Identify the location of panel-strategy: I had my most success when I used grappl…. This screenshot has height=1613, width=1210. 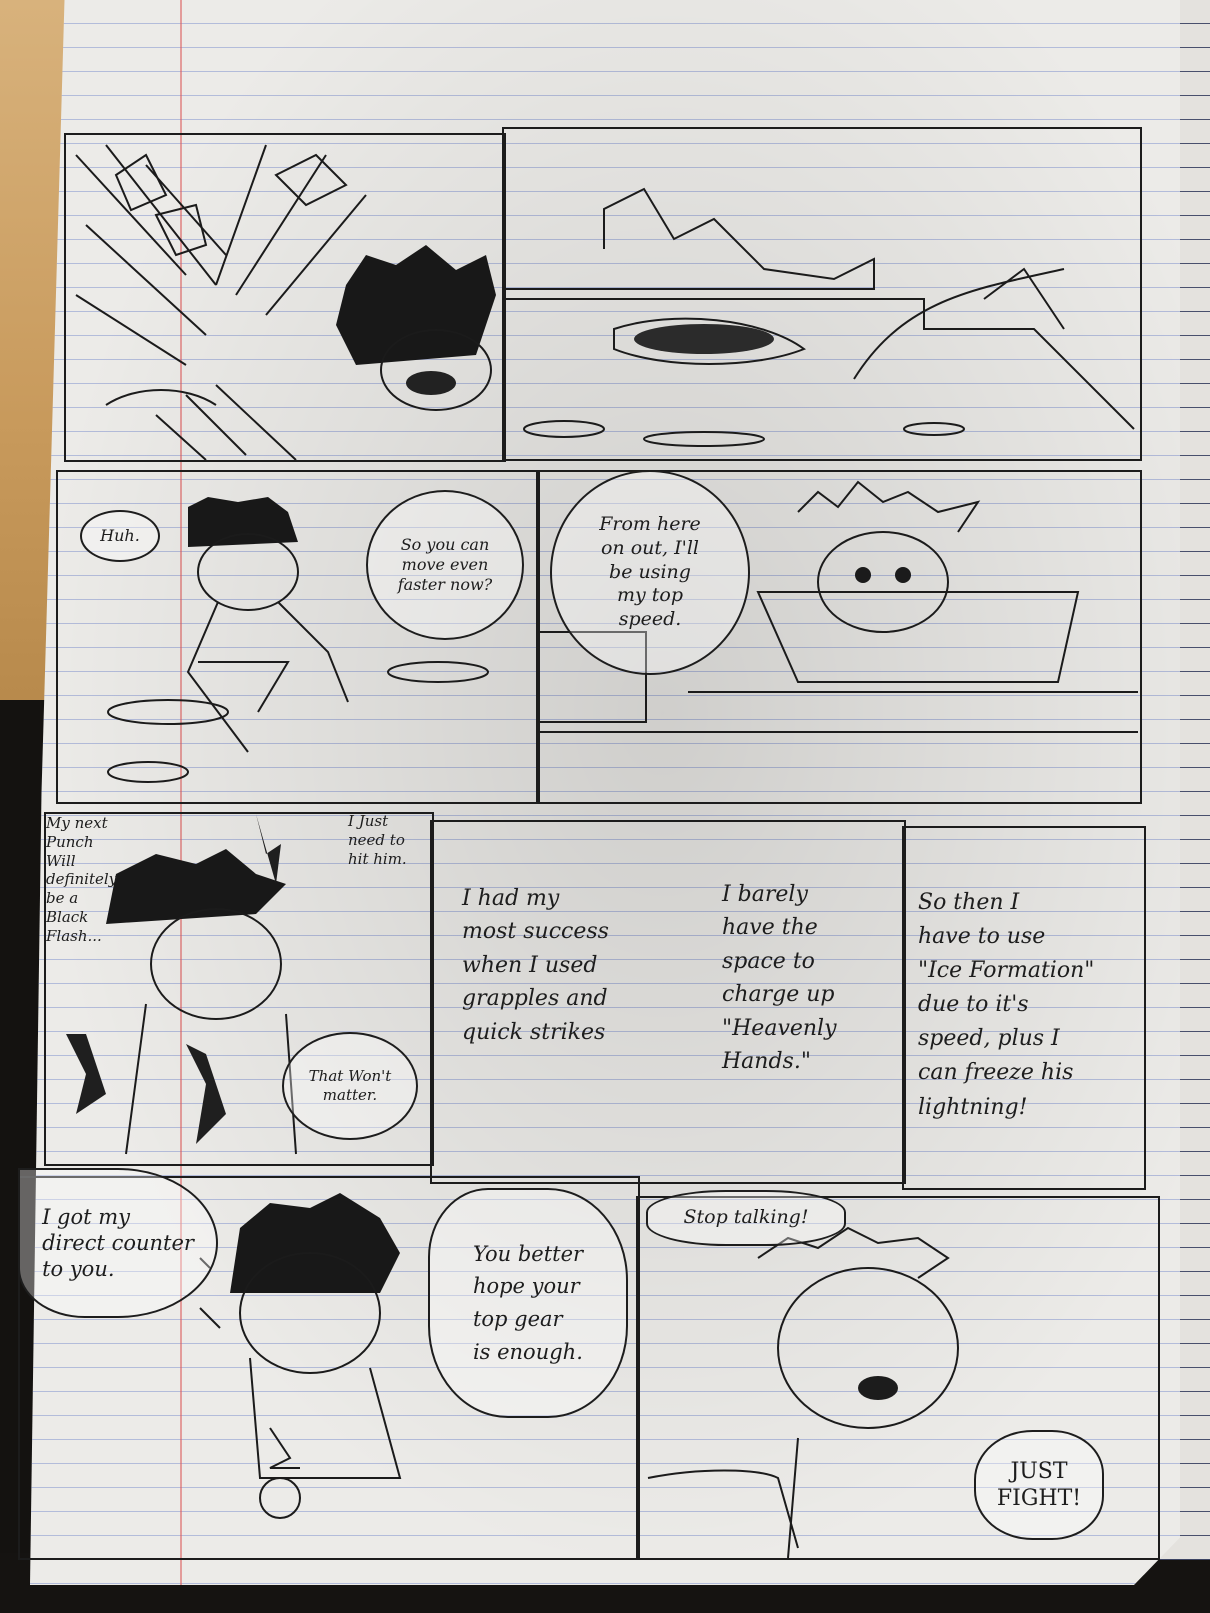
(668, 1002).